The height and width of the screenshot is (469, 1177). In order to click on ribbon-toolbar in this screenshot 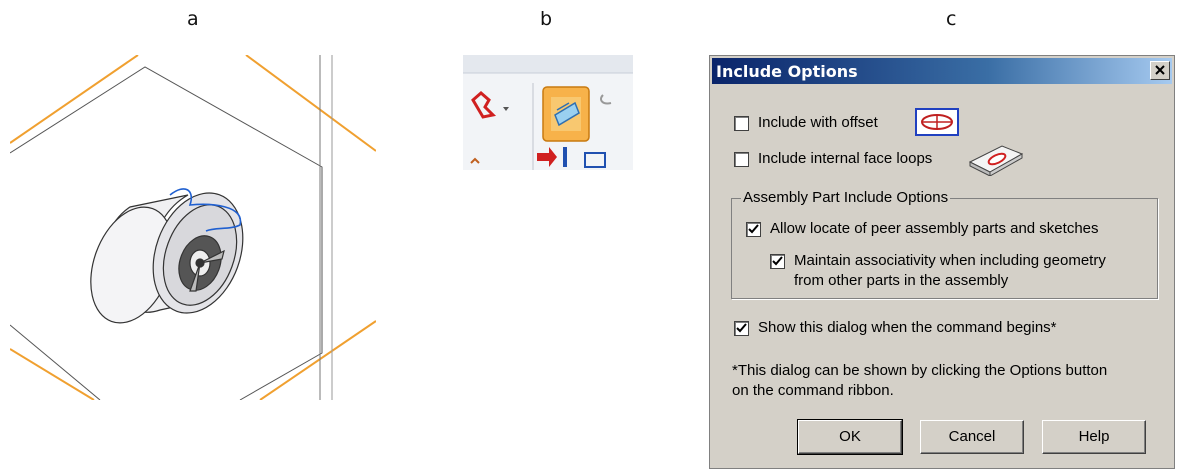, I will do `click(548, 112)`.